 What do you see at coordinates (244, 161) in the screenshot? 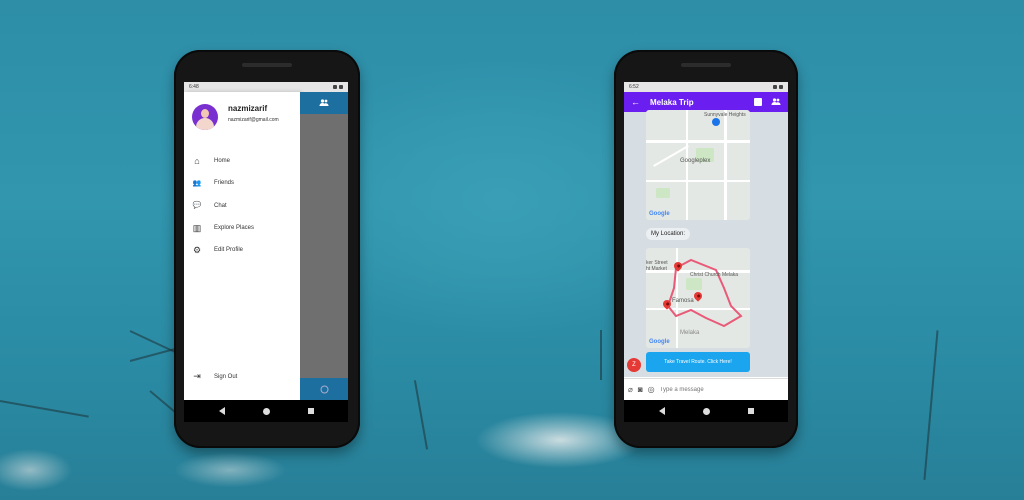
I see `drawer-item-home: ⌂ Home` at bounding box center [244, 161].